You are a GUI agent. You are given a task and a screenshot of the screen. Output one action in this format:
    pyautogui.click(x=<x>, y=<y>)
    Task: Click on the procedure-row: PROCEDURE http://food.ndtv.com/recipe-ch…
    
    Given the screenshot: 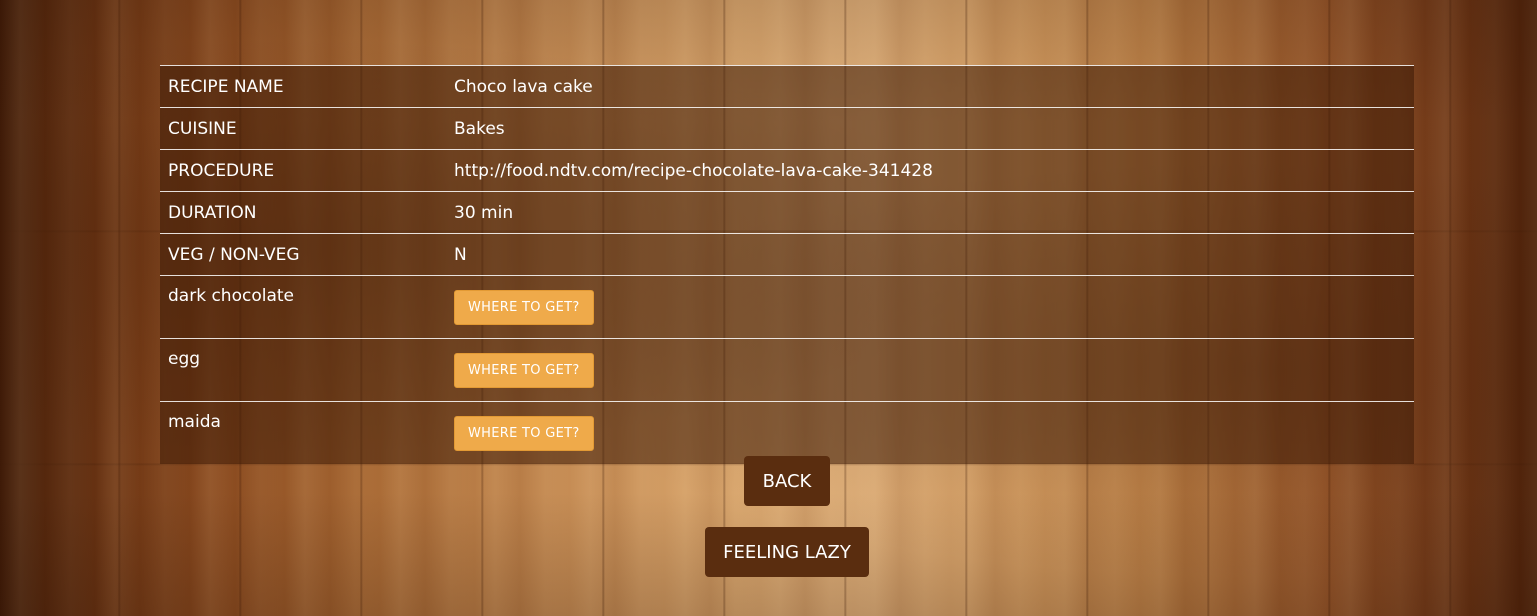 What is the action you would take?
    pyautogui.click(x=787, y=170)
    